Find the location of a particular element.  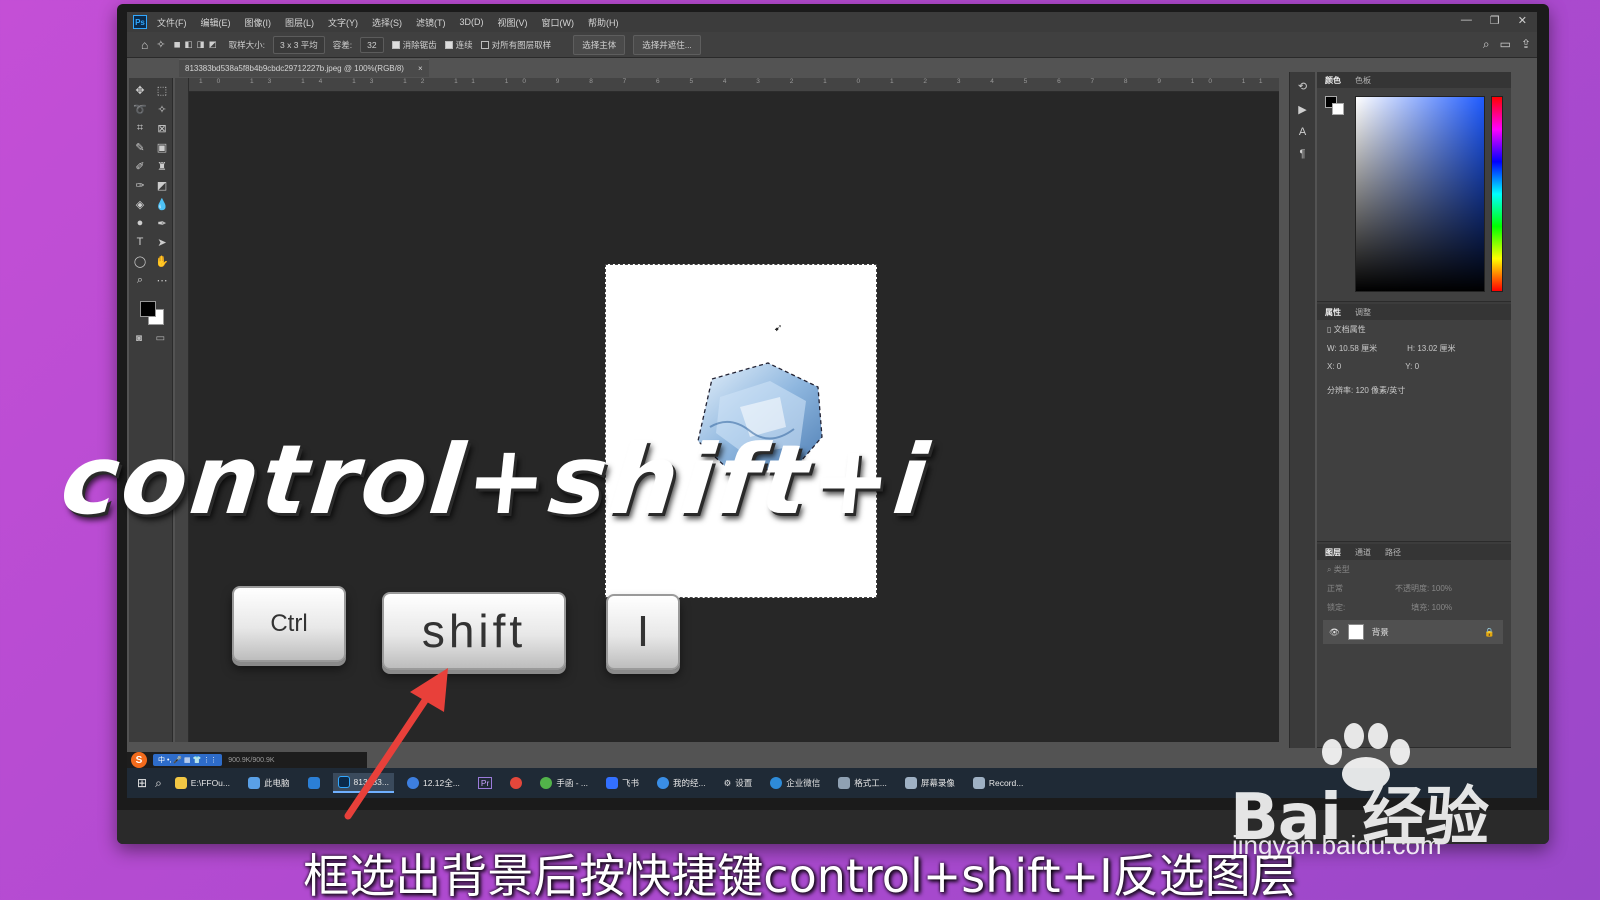

path-select-icon: ➤ is located at coordinates (161, 242).